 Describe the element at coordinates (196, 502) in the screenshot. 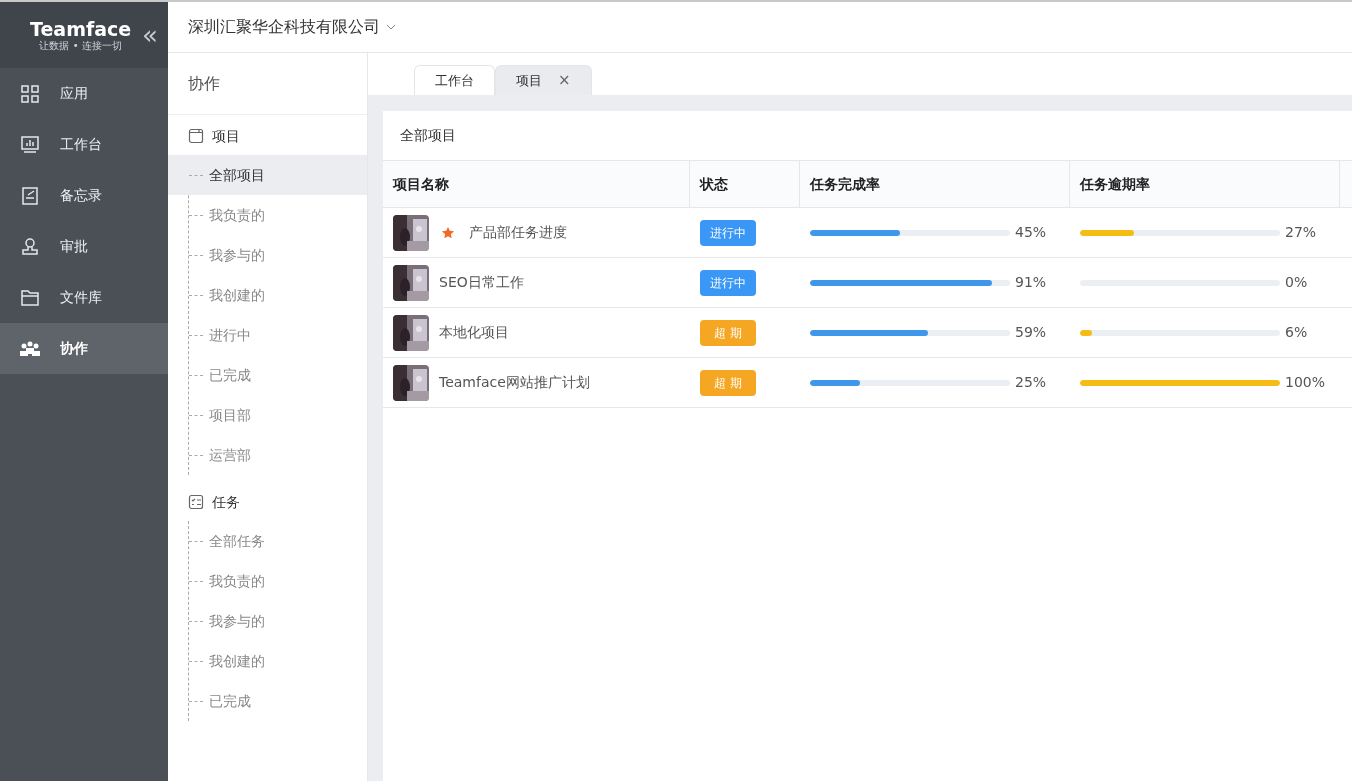

I see `checklist-icon` at that location.